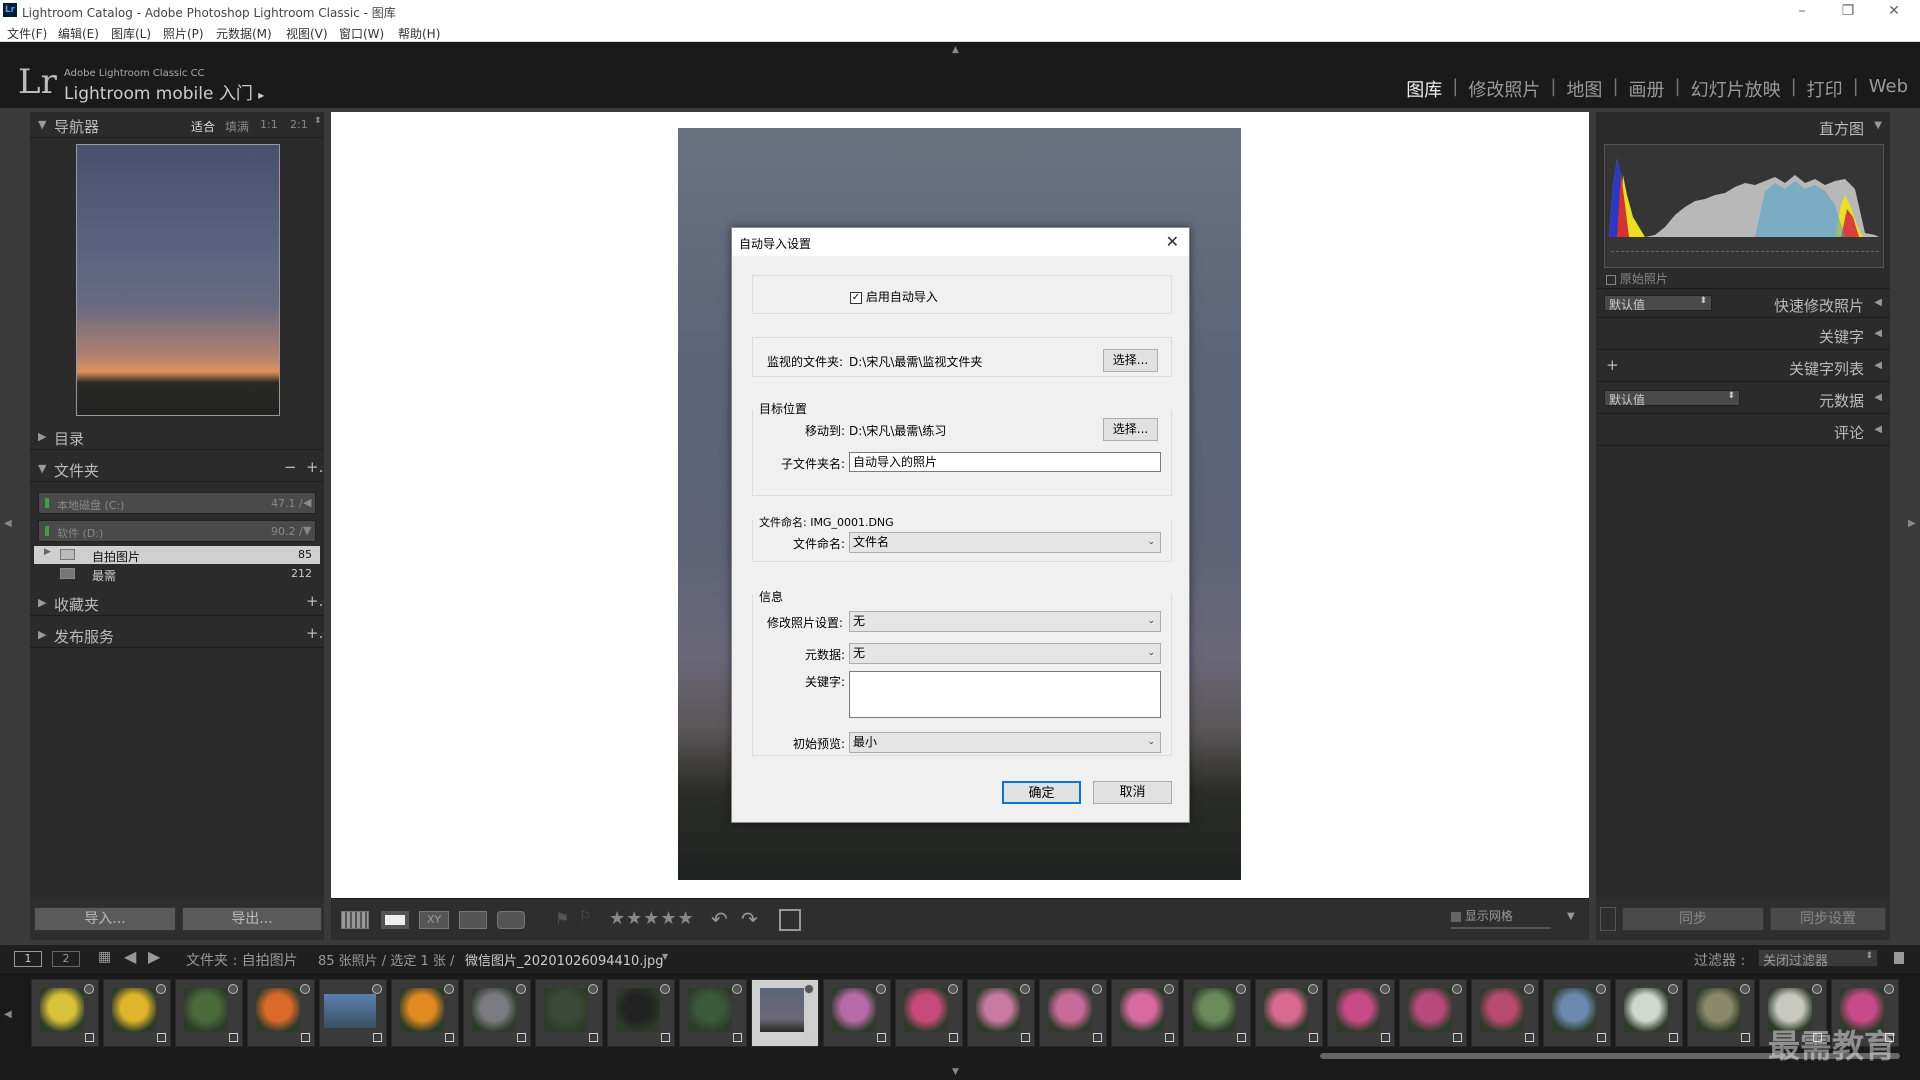 The height and width of the screenshot is (1080, 1920). I want to click on rotate-right-icon: ↷, so click(749, 919).